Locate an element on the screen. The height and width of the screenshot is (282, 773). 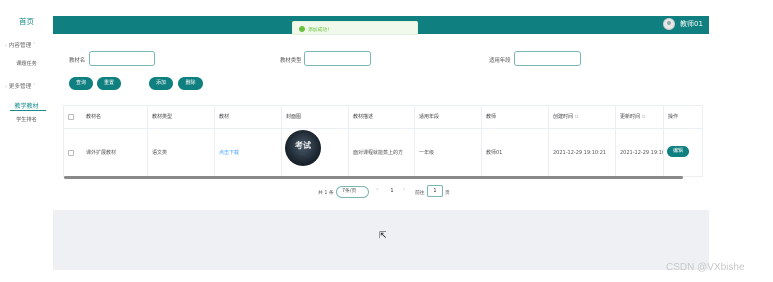
row-checkbox is located at coordinates (71, 153).